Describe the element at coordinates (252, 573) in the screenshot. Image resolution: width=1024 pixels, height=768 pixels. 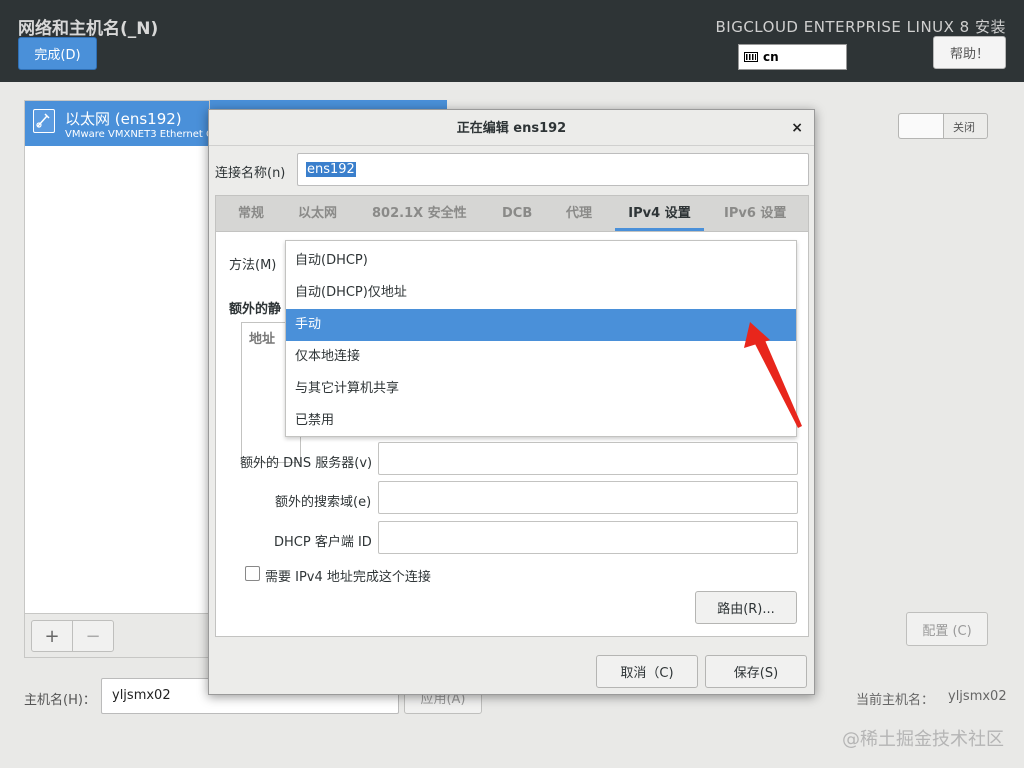
I see `require-ipv4-checkbox` at that location.